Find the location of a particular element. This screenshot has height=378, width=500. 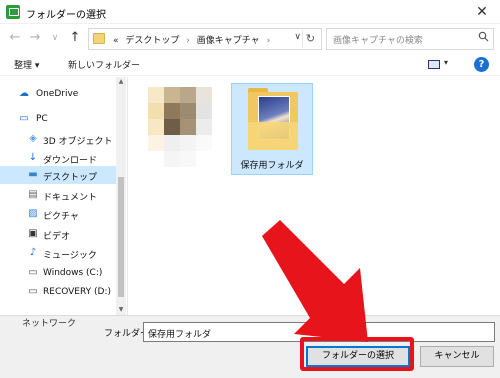

annotation-arrow-icon is located at coordinates (315, 281).